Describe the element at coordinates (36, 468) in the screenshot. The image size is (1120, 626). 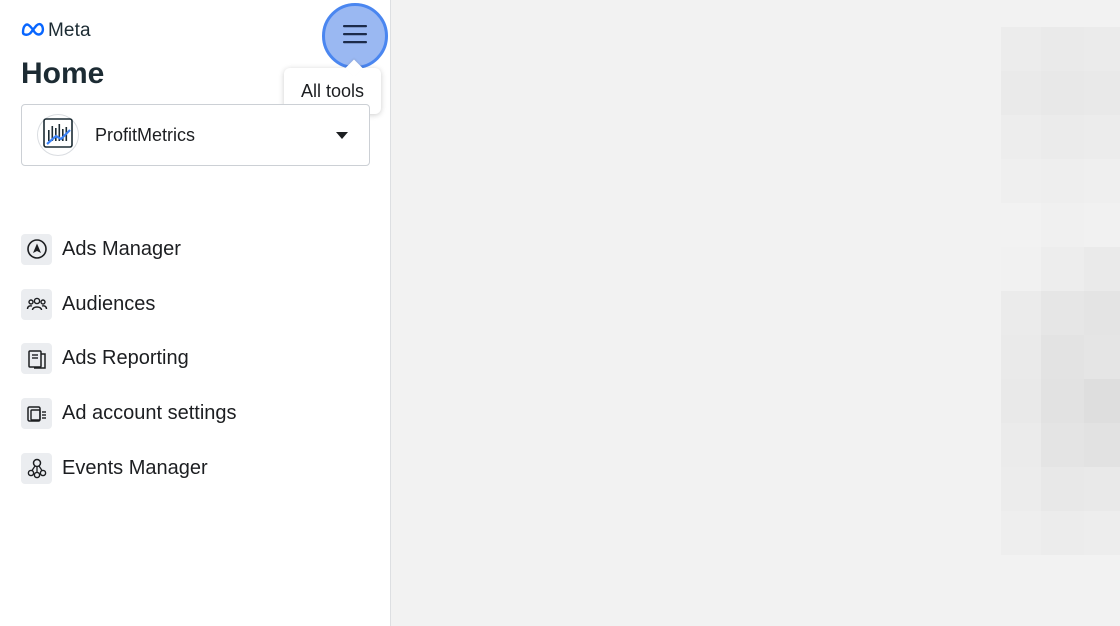
I see `events-nodes-icon` at that location.